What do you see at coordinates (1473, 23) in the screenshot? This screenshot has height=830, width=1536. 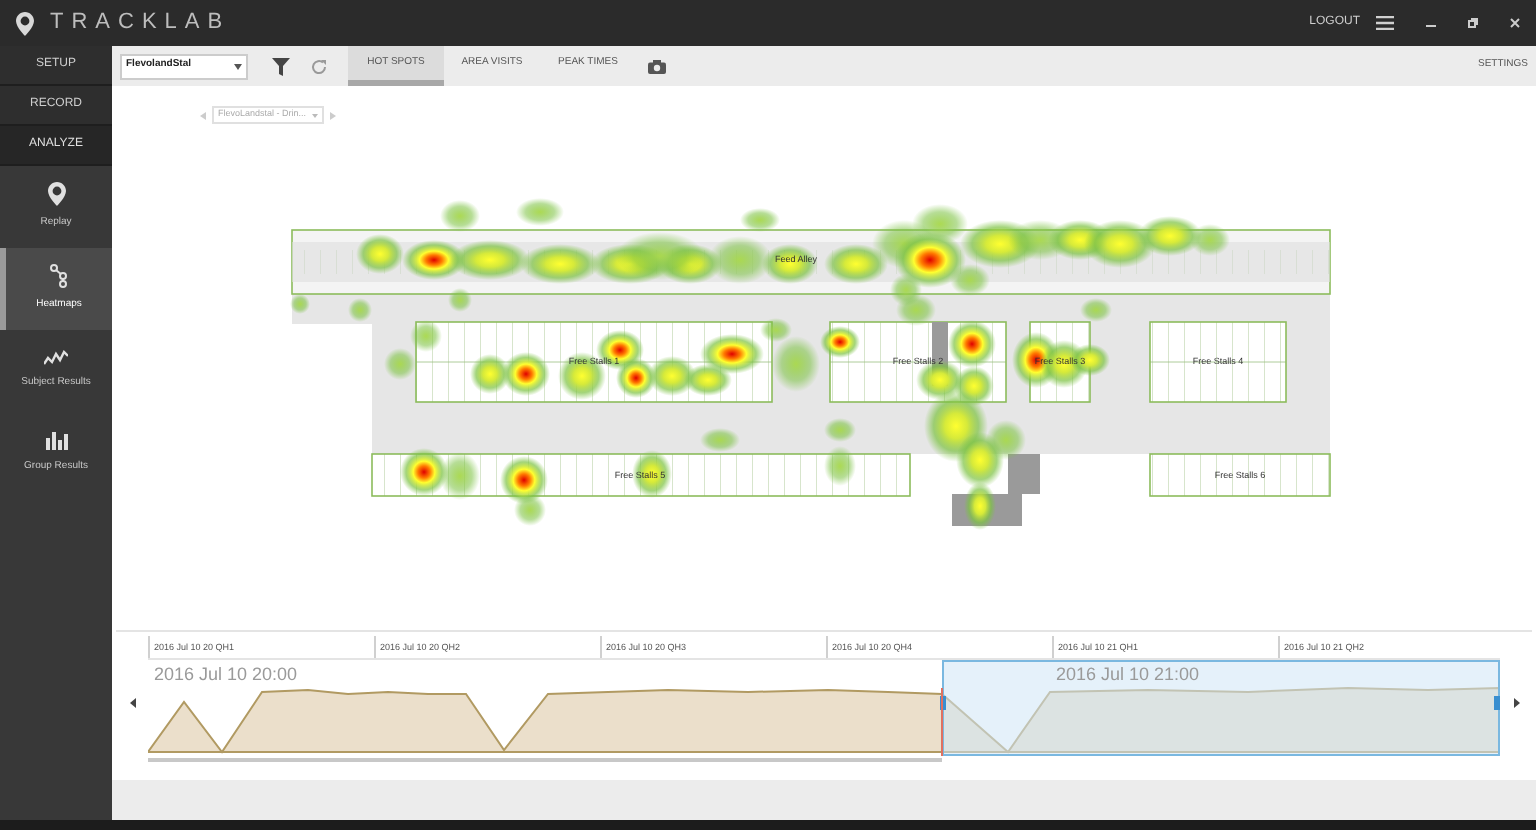 I see `restore-icon` at bounding box center [1473, 23].